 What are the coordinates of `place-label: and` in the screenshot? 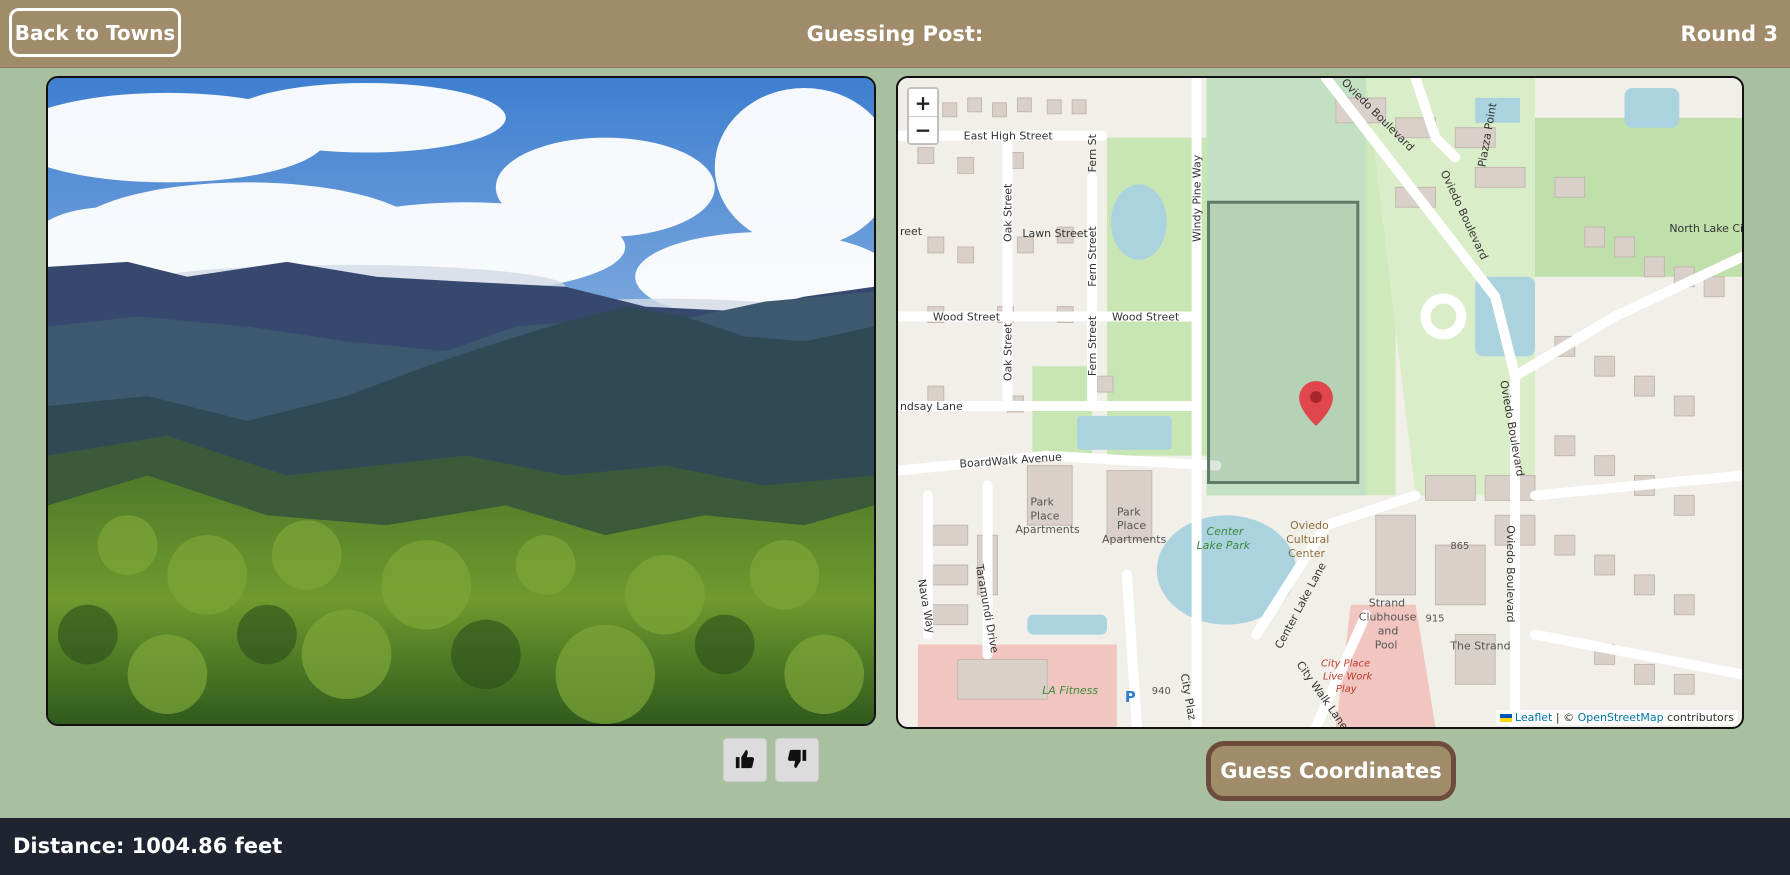 It's located at (1388, 631).